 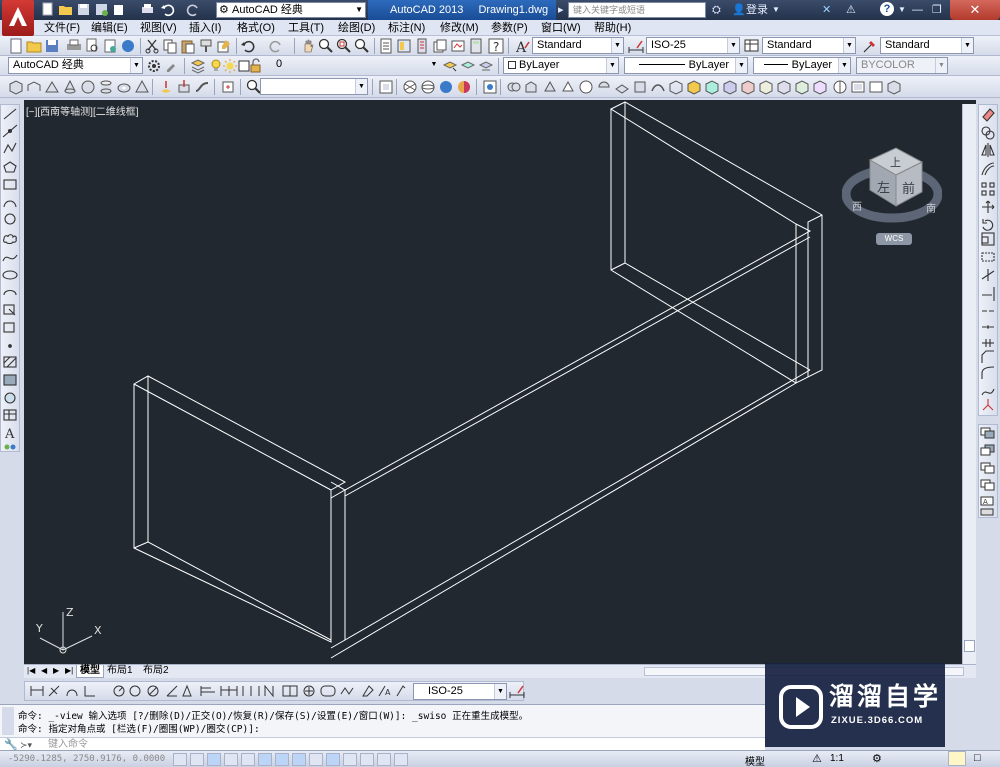 I want to click on vertical-scrollbar, so click(x=969, y=384).